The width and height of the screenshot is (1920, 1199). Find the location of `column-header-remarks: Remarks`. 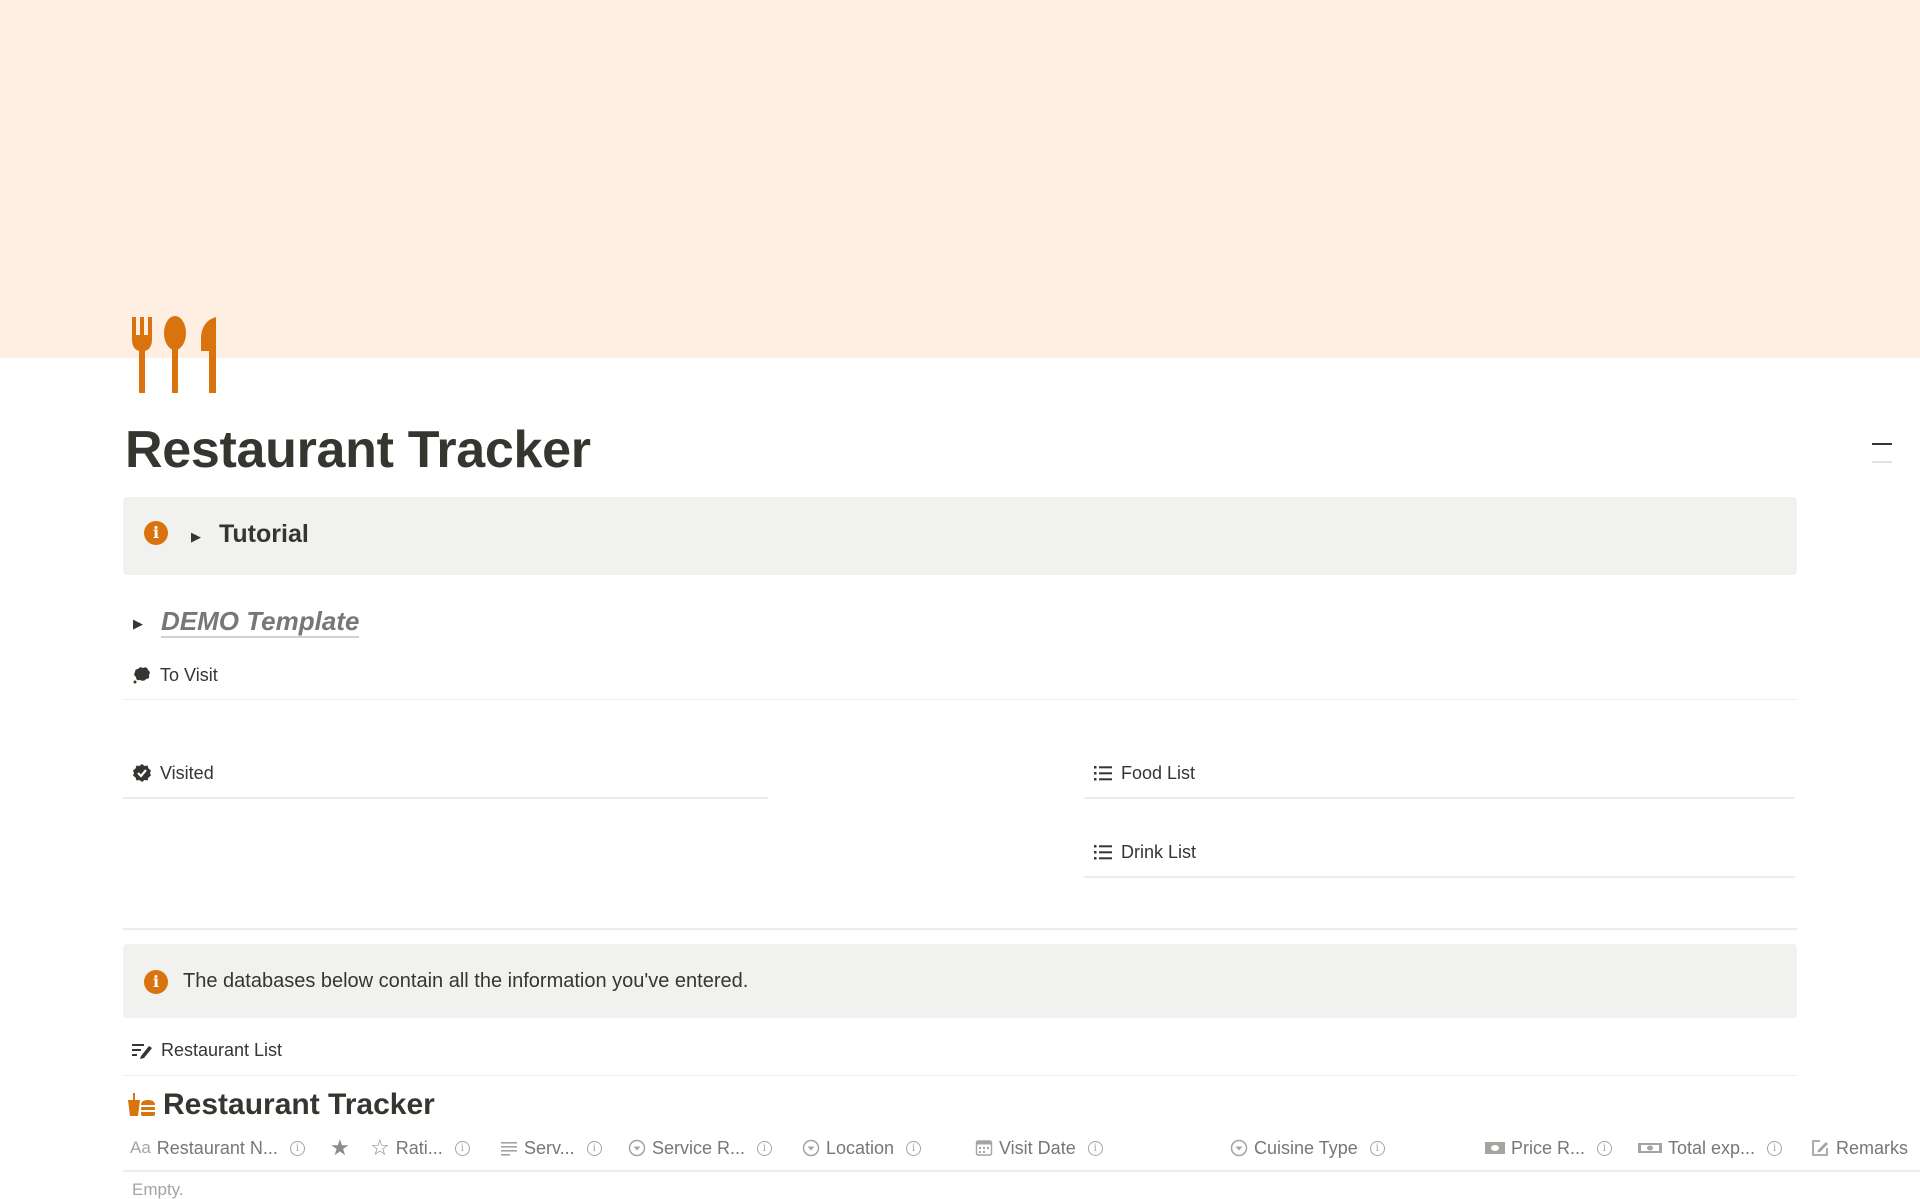

column-header-remarks: Remarks is located at coordinates (1859, 1148).